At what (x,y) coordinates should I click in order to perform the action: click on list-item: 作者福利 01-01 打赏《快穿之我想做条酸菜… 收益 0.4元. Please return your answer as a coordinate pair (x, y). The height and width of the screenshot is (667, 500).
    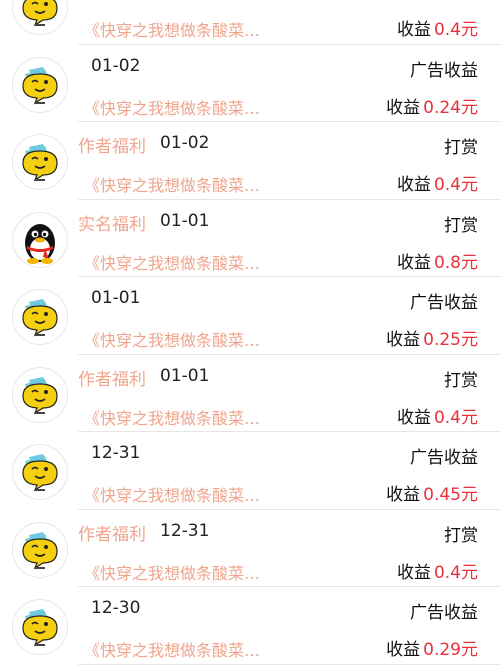
    Looking at the image, I should click on (250, 393).